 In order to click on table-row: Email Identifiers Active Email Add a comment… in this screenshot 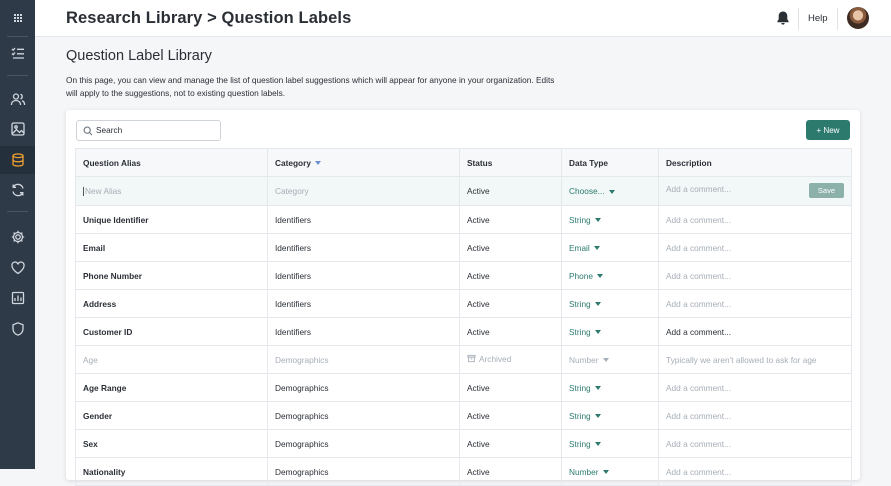, I will do `click(463, 247)`.